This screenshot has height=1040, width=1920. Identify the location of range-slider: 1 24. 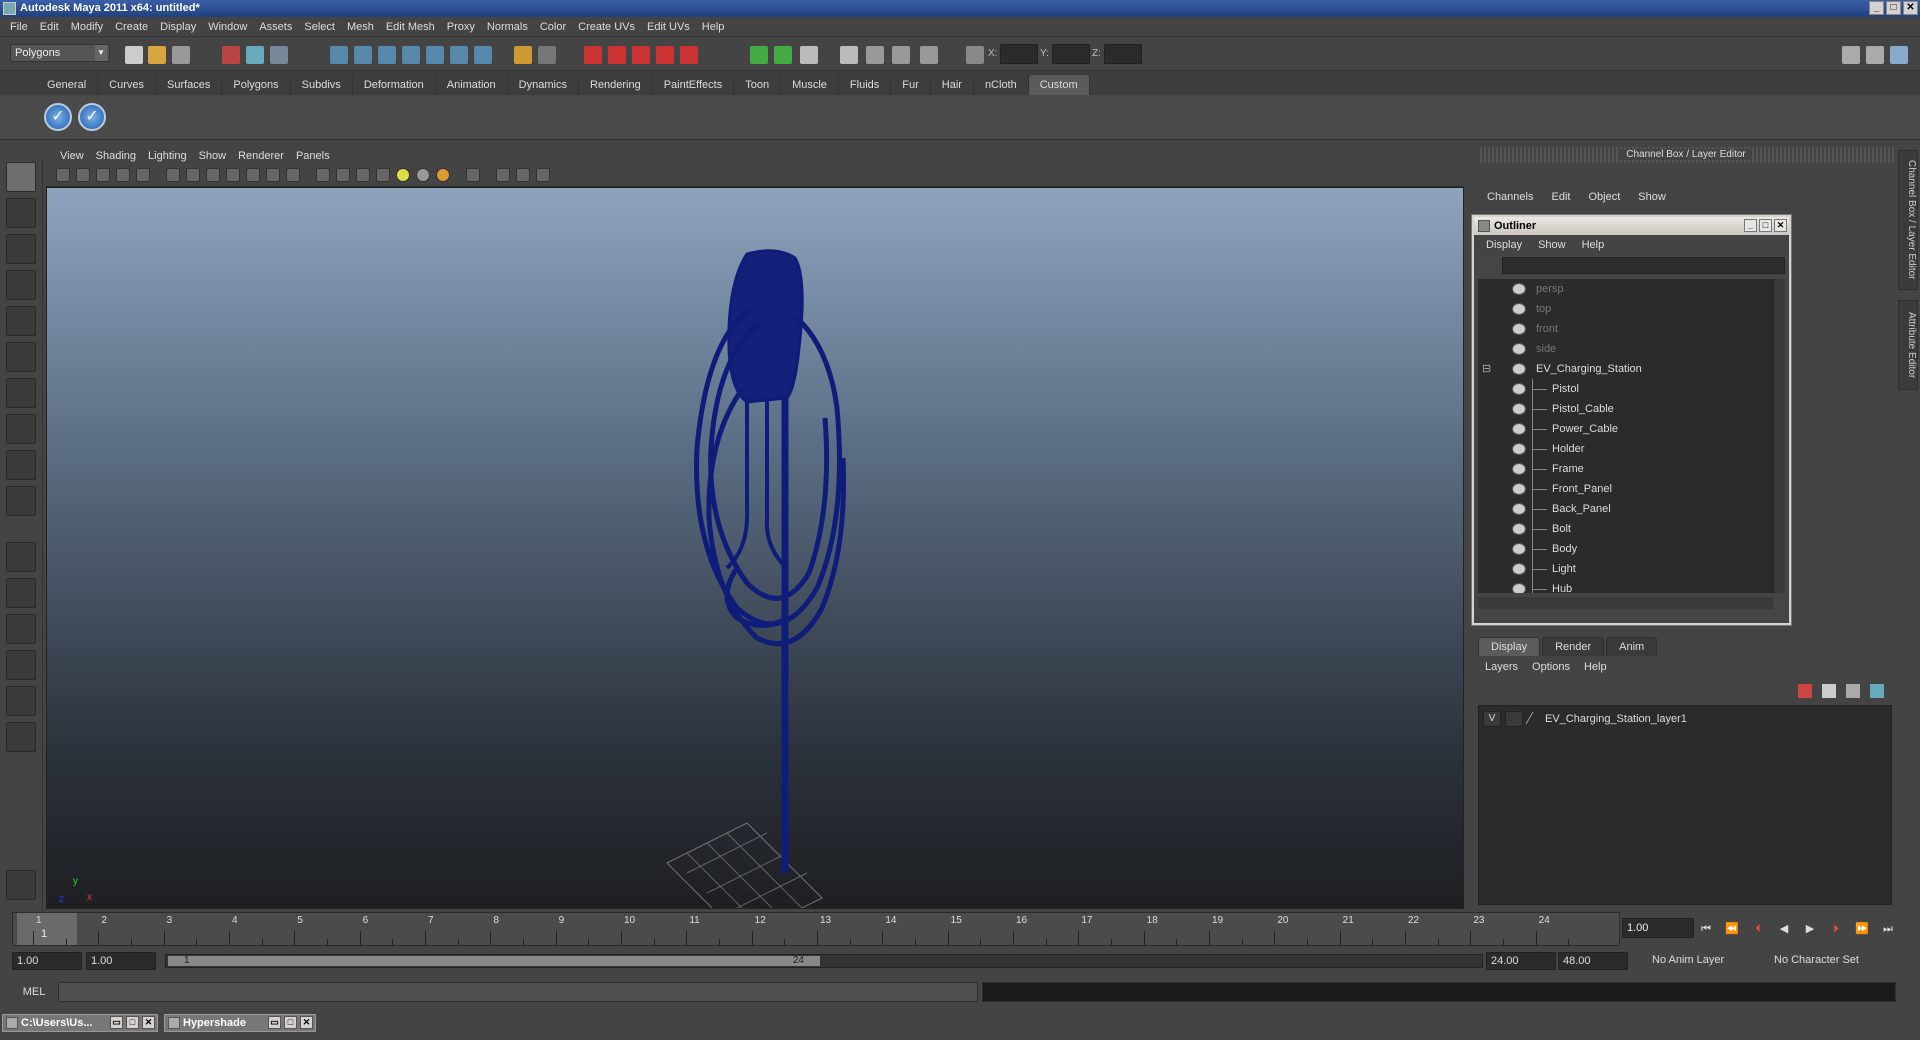
(824, 961).